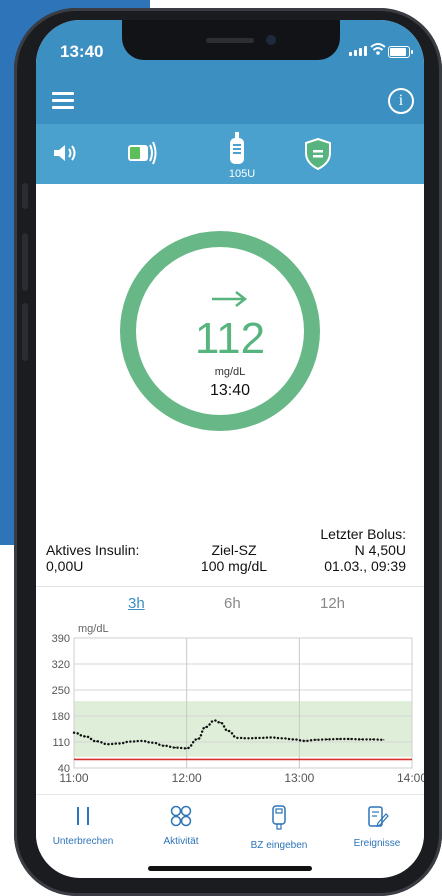 This screenshot has height=896, width=442. Describe the element at coordinates (61, 743) in the screenshot. I see `y-tick-label: 110` at that location.